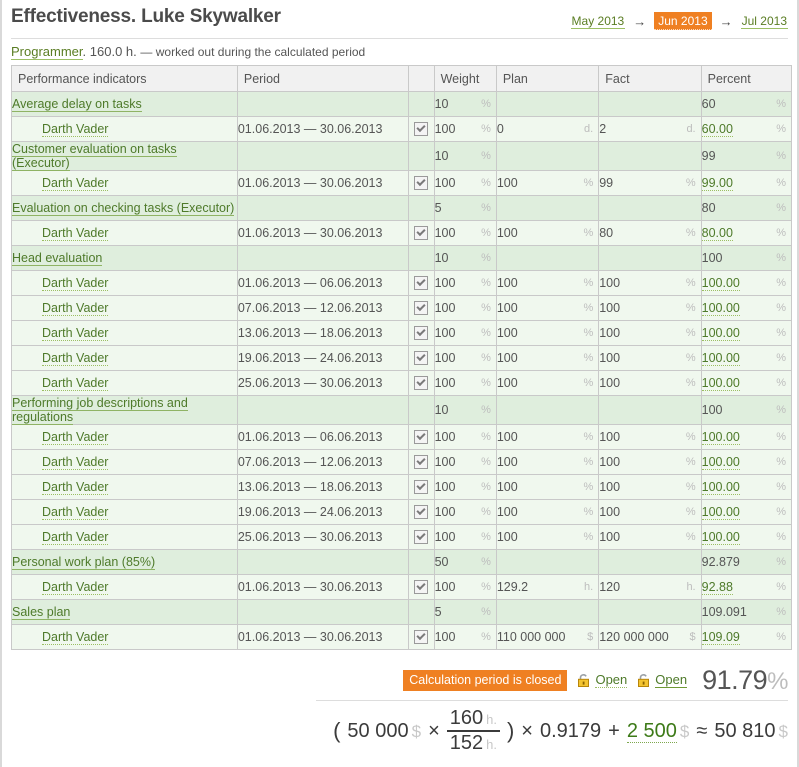  I want to click on cell-percent: 100%, so click(746, 410).